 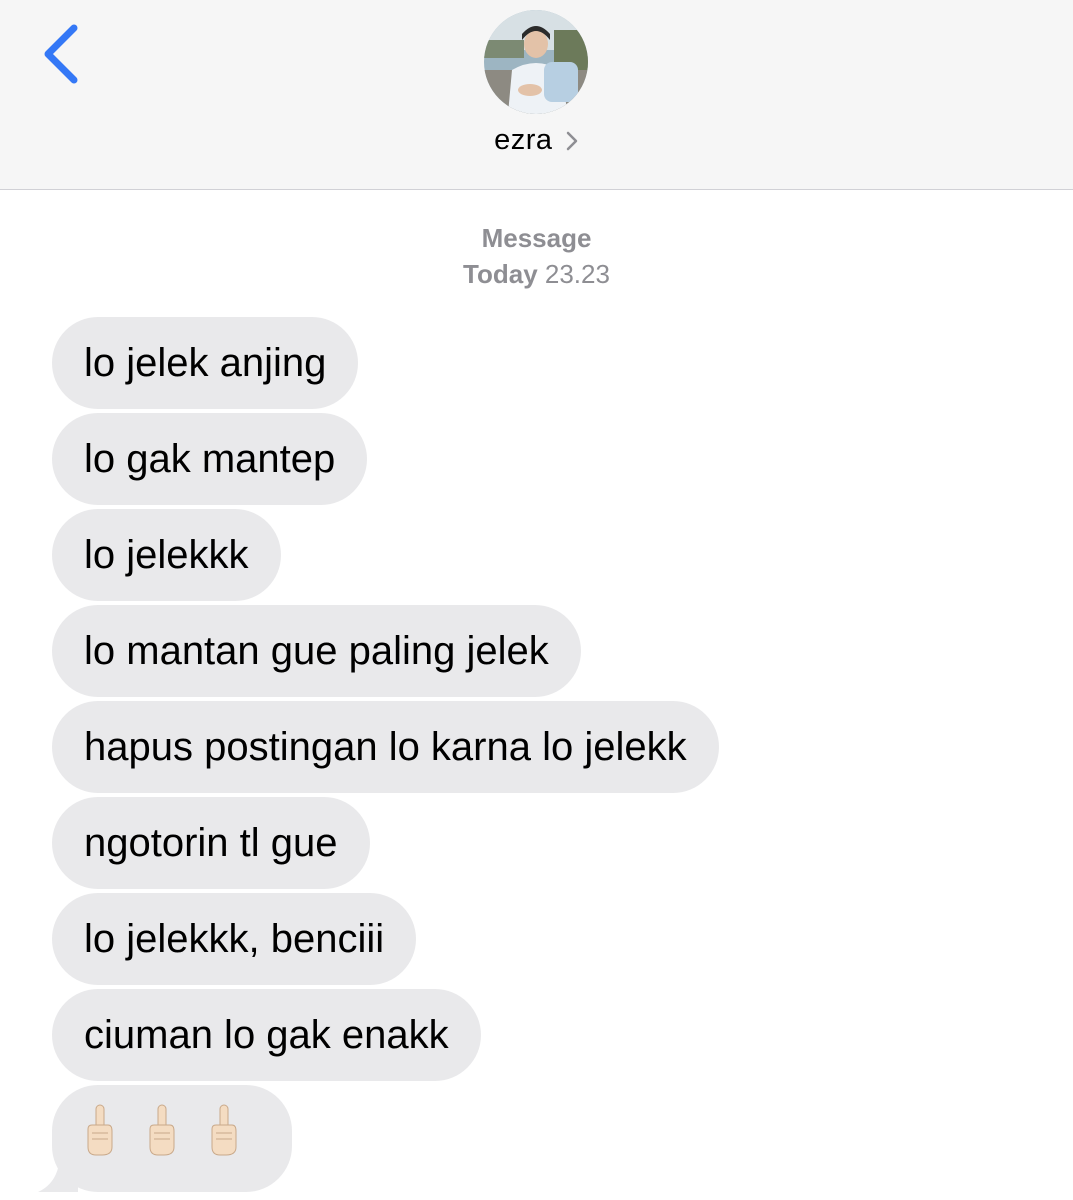 I want to click on contact-avatar, so click(x=536, y=62).